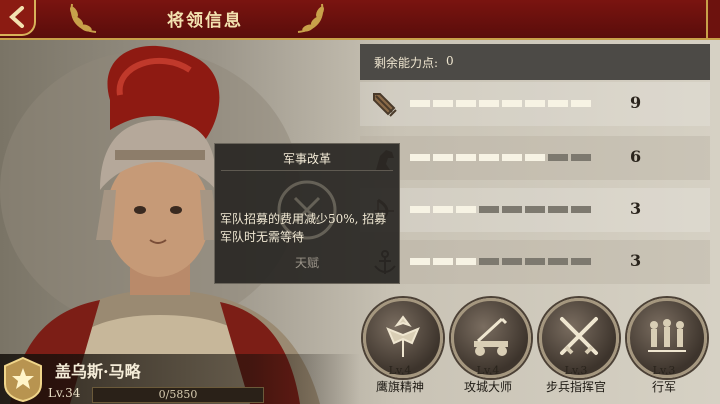 This screenshot has width=720, height=404. What do you see at coordinates (307, 170) in the screenshot?
I see `tooltip-divider` at bounding box center [307, 170].